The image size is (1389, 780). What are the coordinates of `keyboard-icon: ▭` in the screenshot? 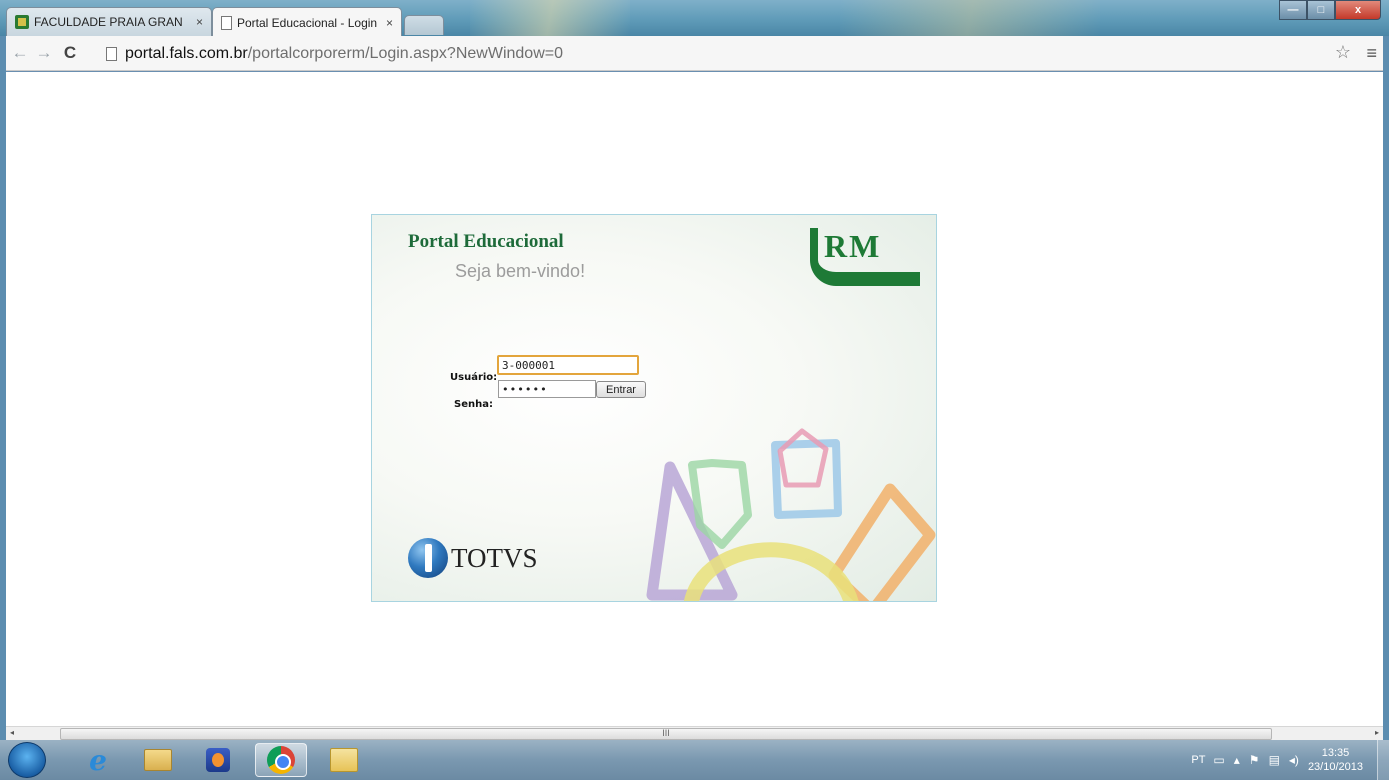 It's located at (1218, 760).